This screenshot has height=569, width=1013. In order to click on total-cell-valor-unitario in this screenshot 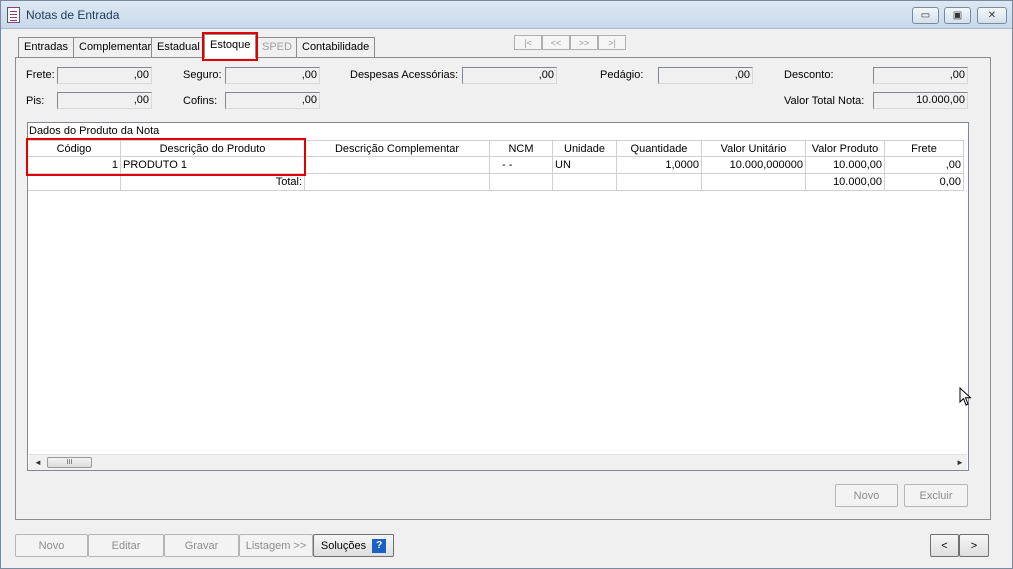, I will do `click(754, 182)`.